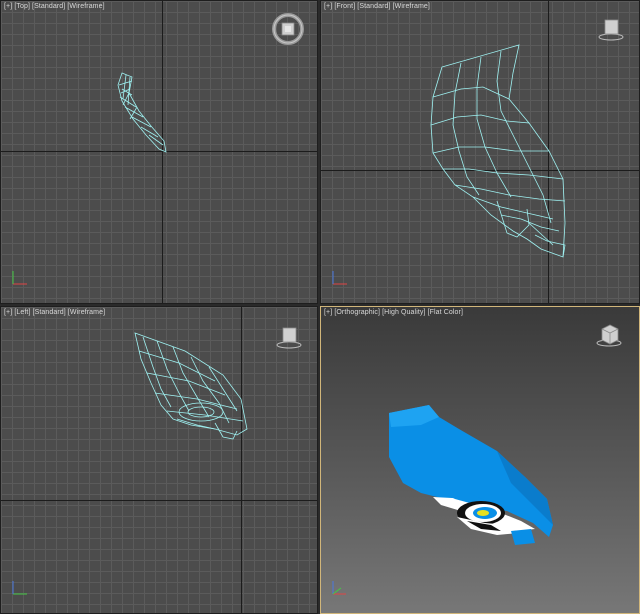 This screenshot has height=614, width=640. I want to click on steering-wheel-icon, so click(288, 31).